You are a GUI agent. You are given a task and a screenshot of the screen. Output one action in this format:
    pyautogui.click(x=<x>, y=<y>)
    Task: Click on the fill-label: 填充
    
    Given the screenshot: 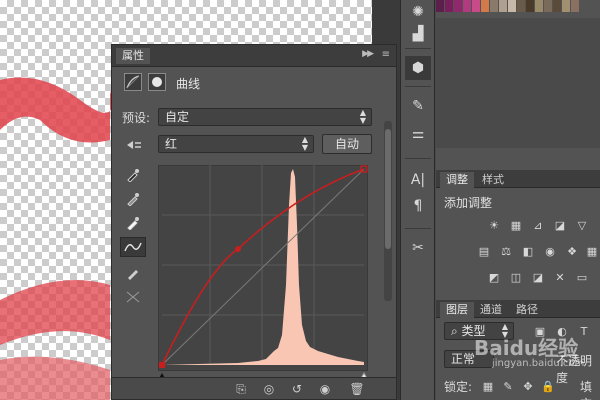 What is the action you would take?
    pyautogui.click(x=586, y=390)
    